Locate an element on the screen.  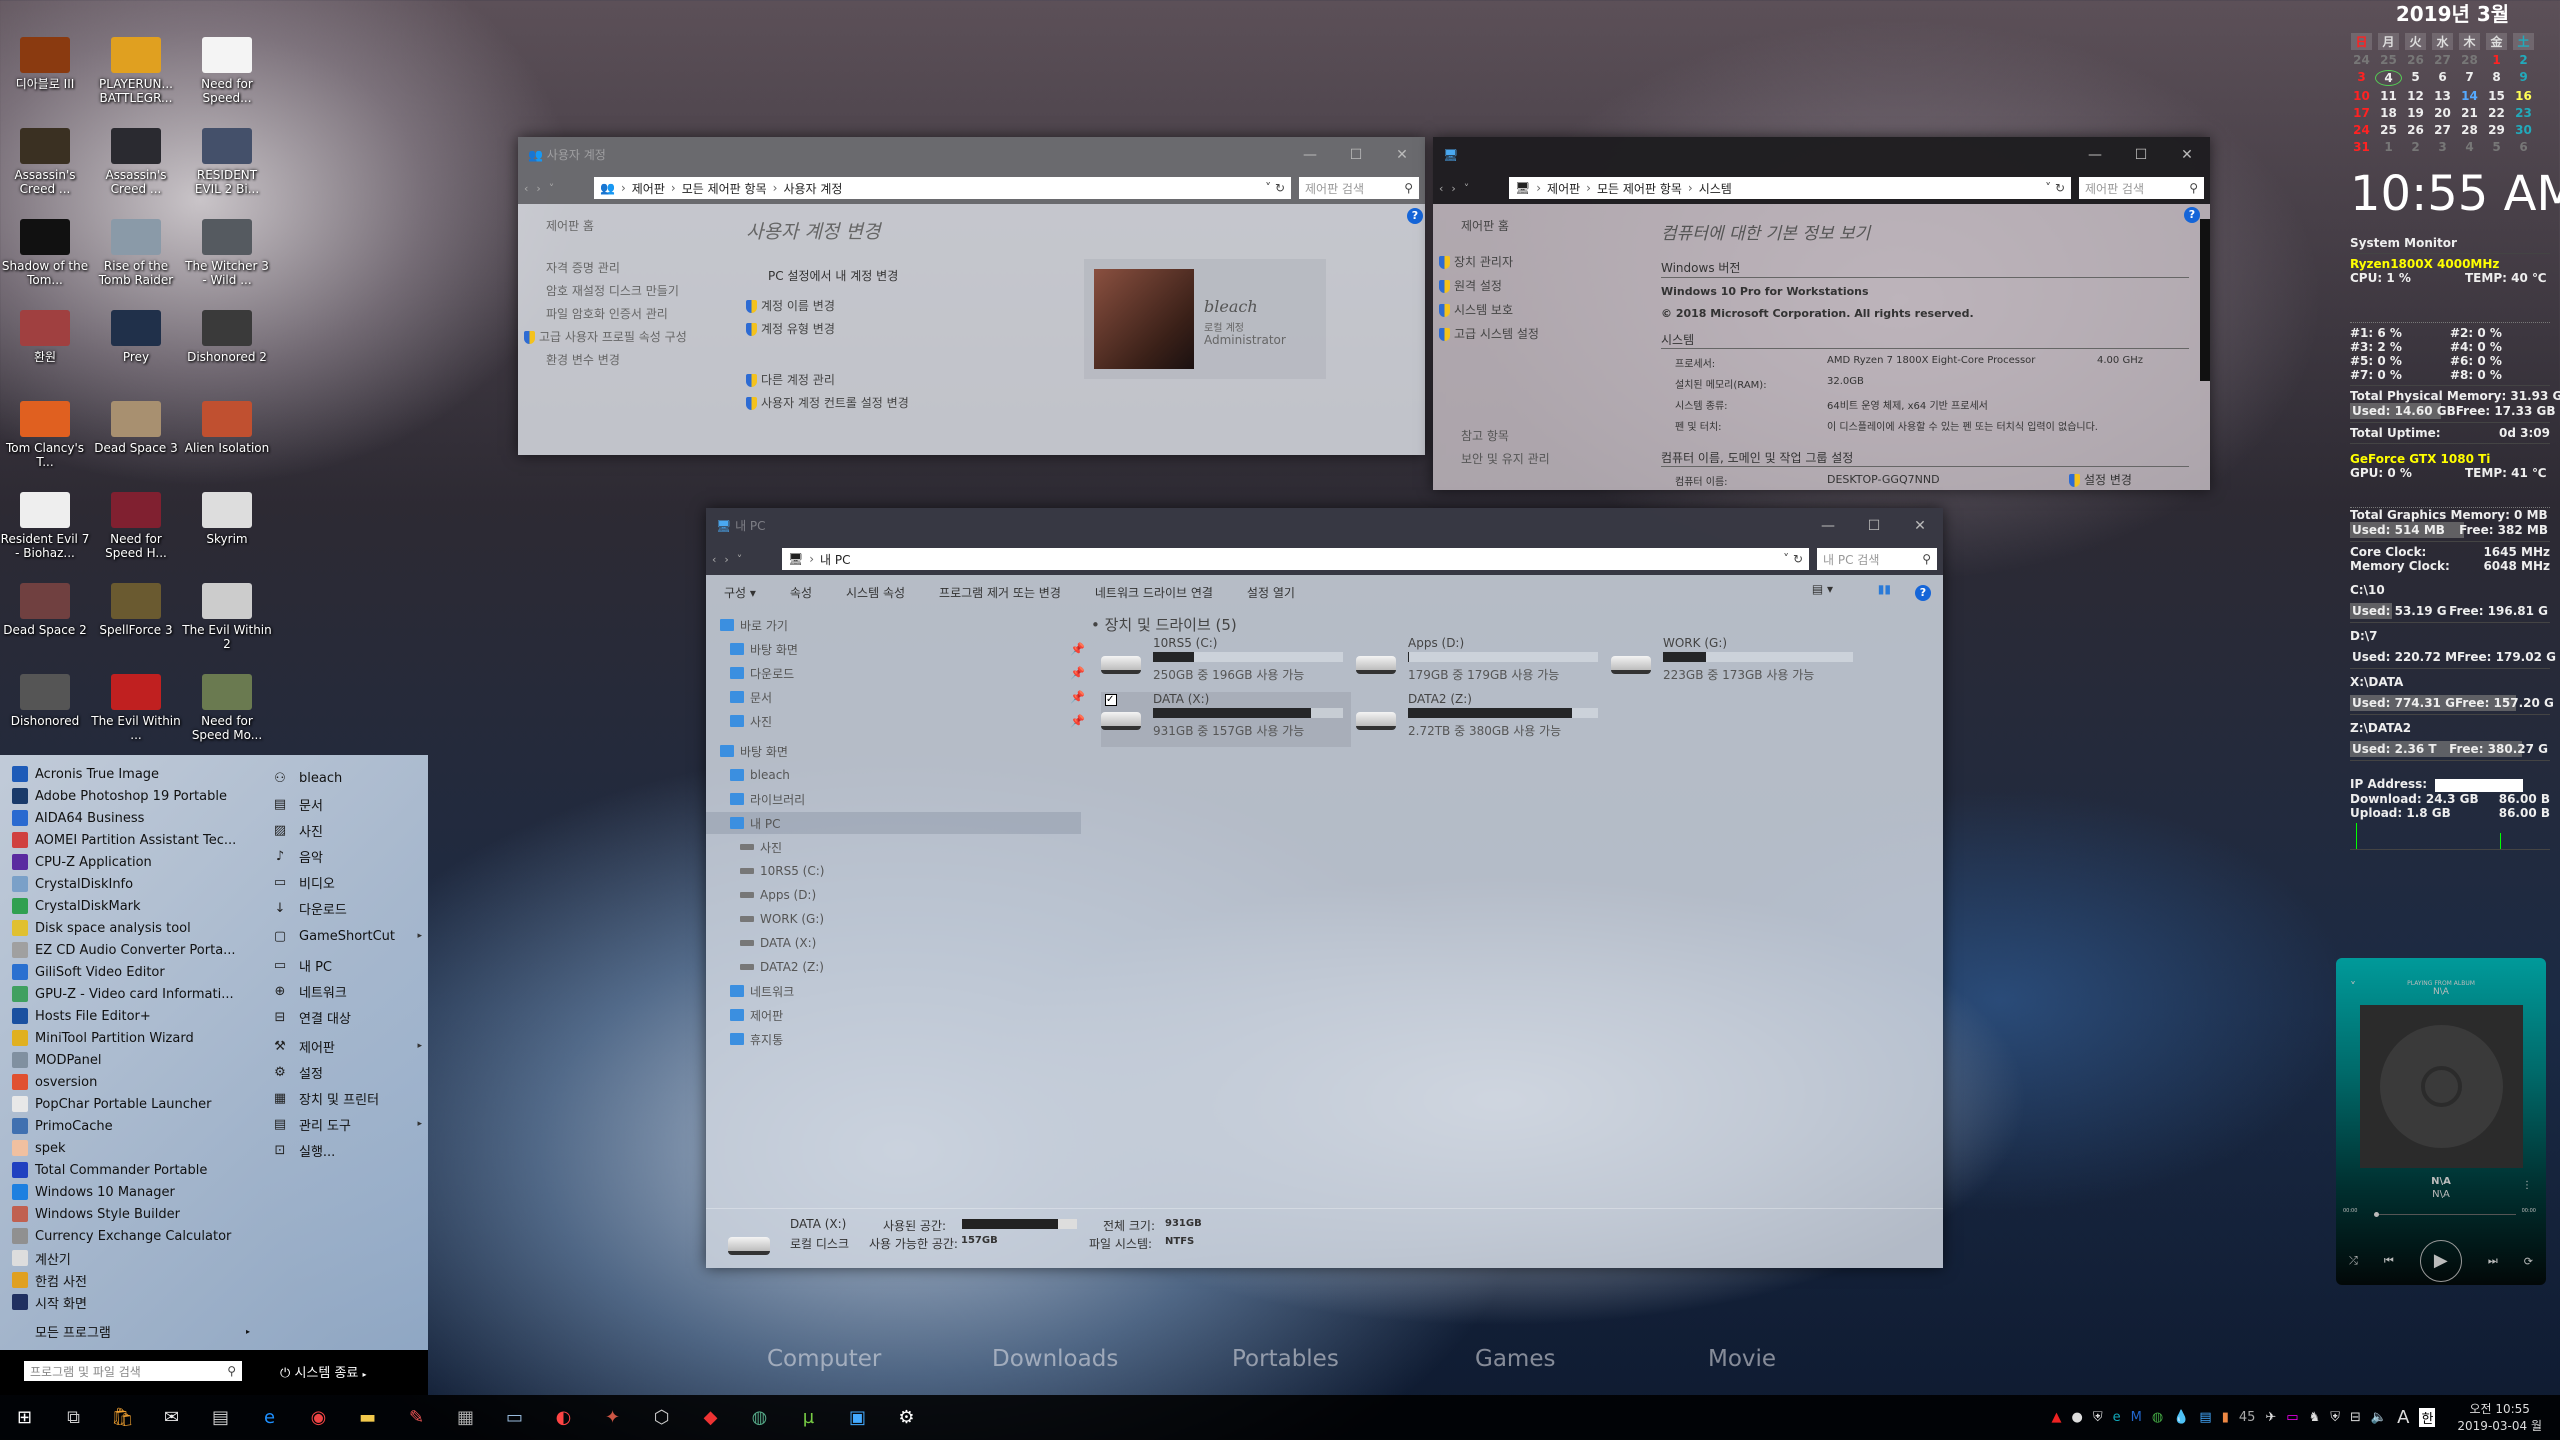
nav-tree-item: 바로 가기 is located at coordinates (754, 625).